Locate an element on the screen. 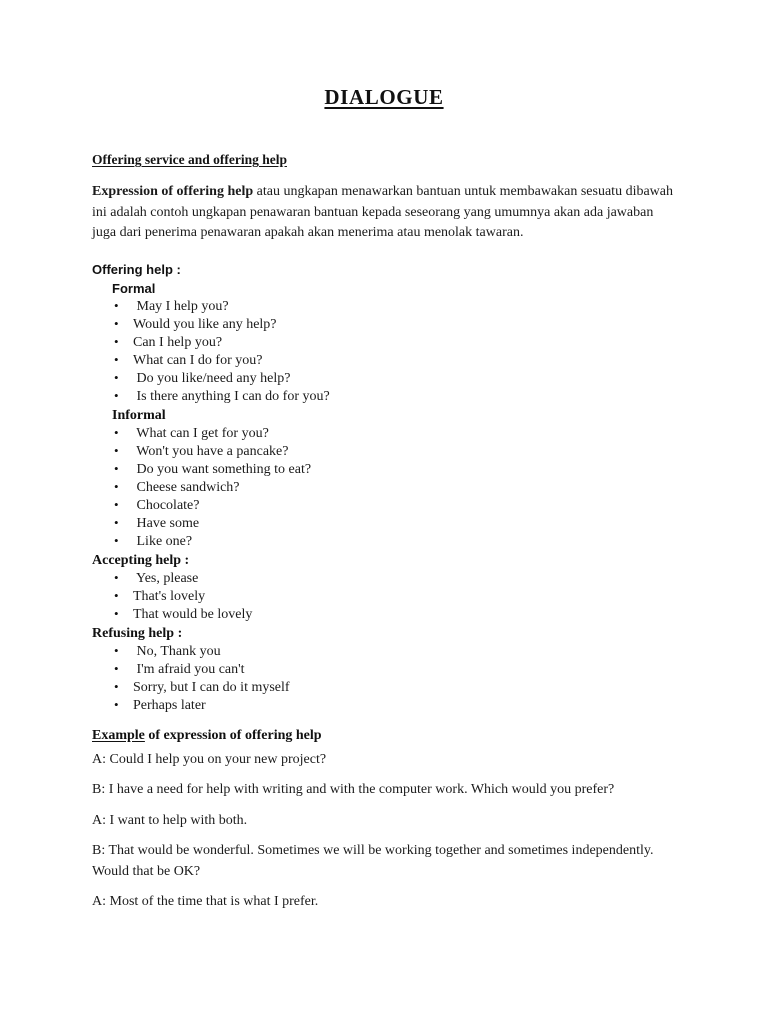 This screenshot has width=768, height=1024. list-item: That would be lovely is located at coordinates (386, 614).